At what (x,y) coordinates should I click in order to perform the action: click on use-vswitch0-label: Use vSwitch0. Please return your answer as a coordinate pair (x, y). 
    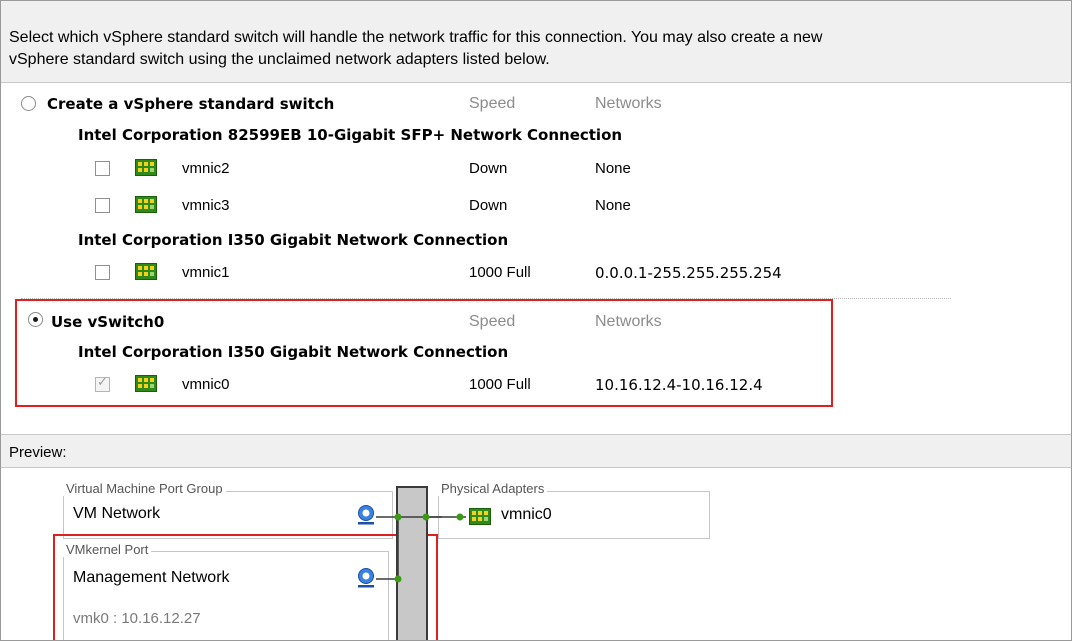
    Looking at the image, I should click on (107, 322).